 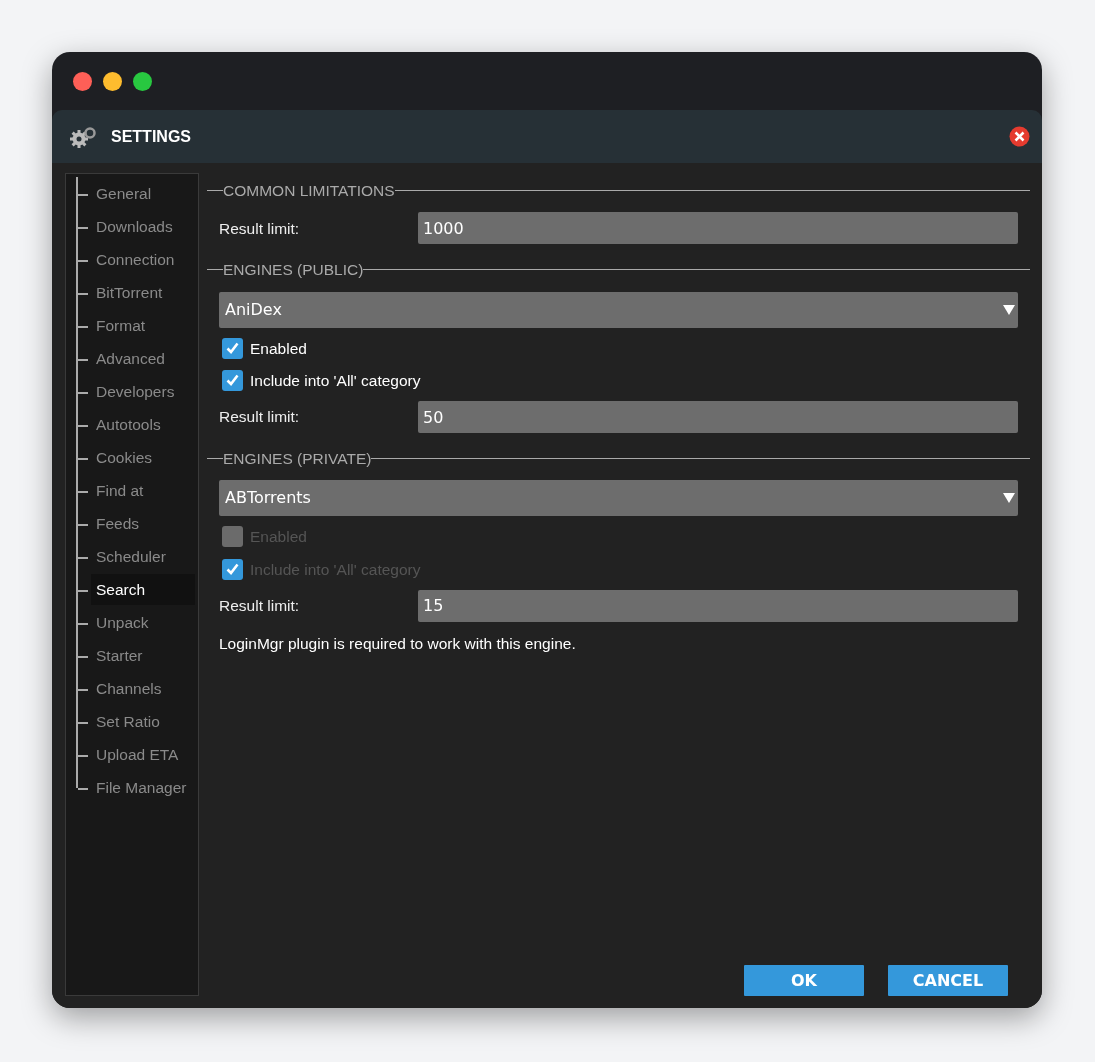 I want to click on engine-dropdown: AniDex, so click(x=618, y=309).